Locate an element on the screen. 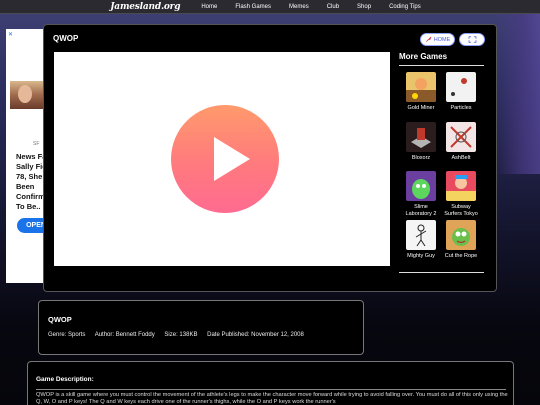  description-title: Game Description: is located at coordinates (65, 379).